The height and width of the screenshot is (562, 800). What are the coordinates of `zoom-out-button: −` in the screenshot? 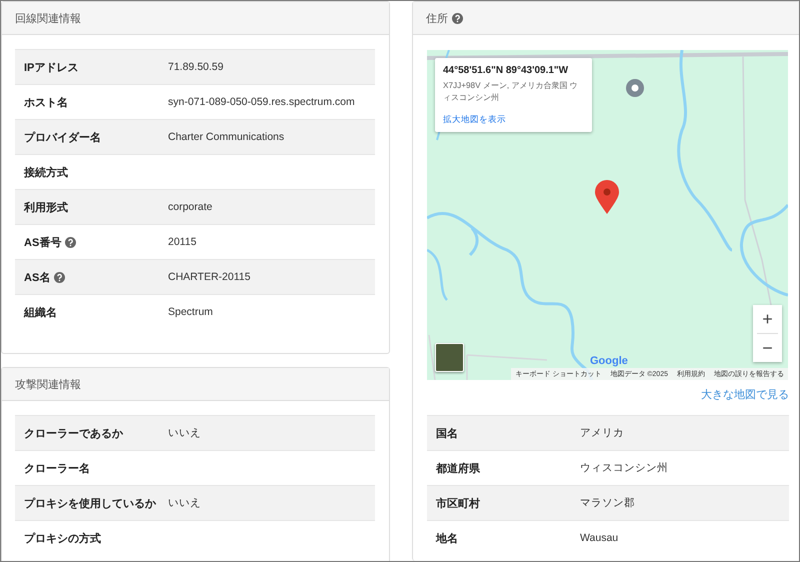 It's located at (767, 348).